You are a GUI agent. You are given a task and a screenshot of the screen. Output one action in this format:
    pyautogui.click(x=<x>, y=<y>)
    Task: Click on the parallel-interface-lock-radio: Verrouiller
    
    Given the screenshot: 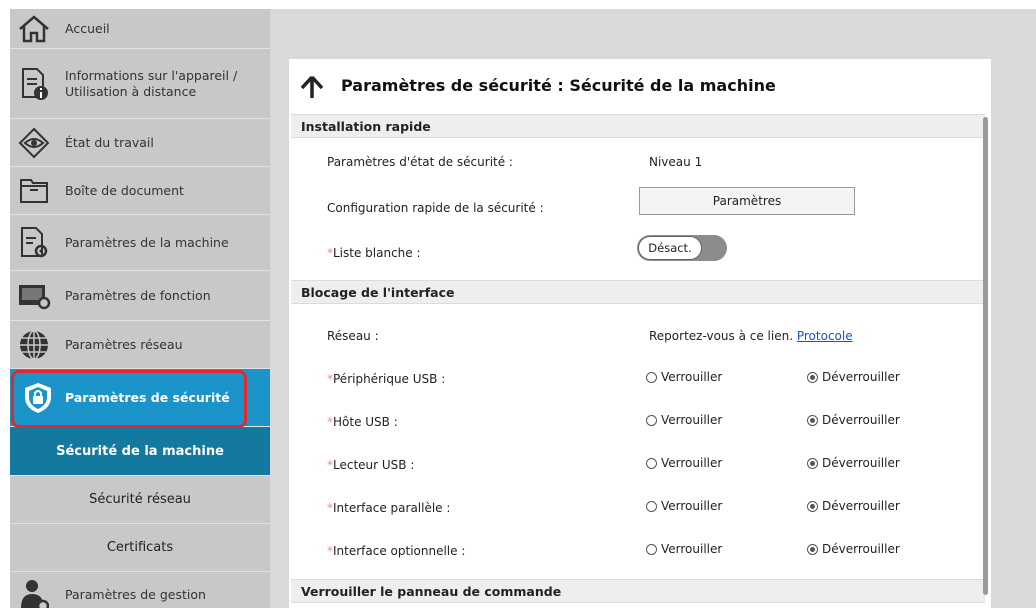 What is the action you would take?
    pyautogui.click(x=684, y=506)
    